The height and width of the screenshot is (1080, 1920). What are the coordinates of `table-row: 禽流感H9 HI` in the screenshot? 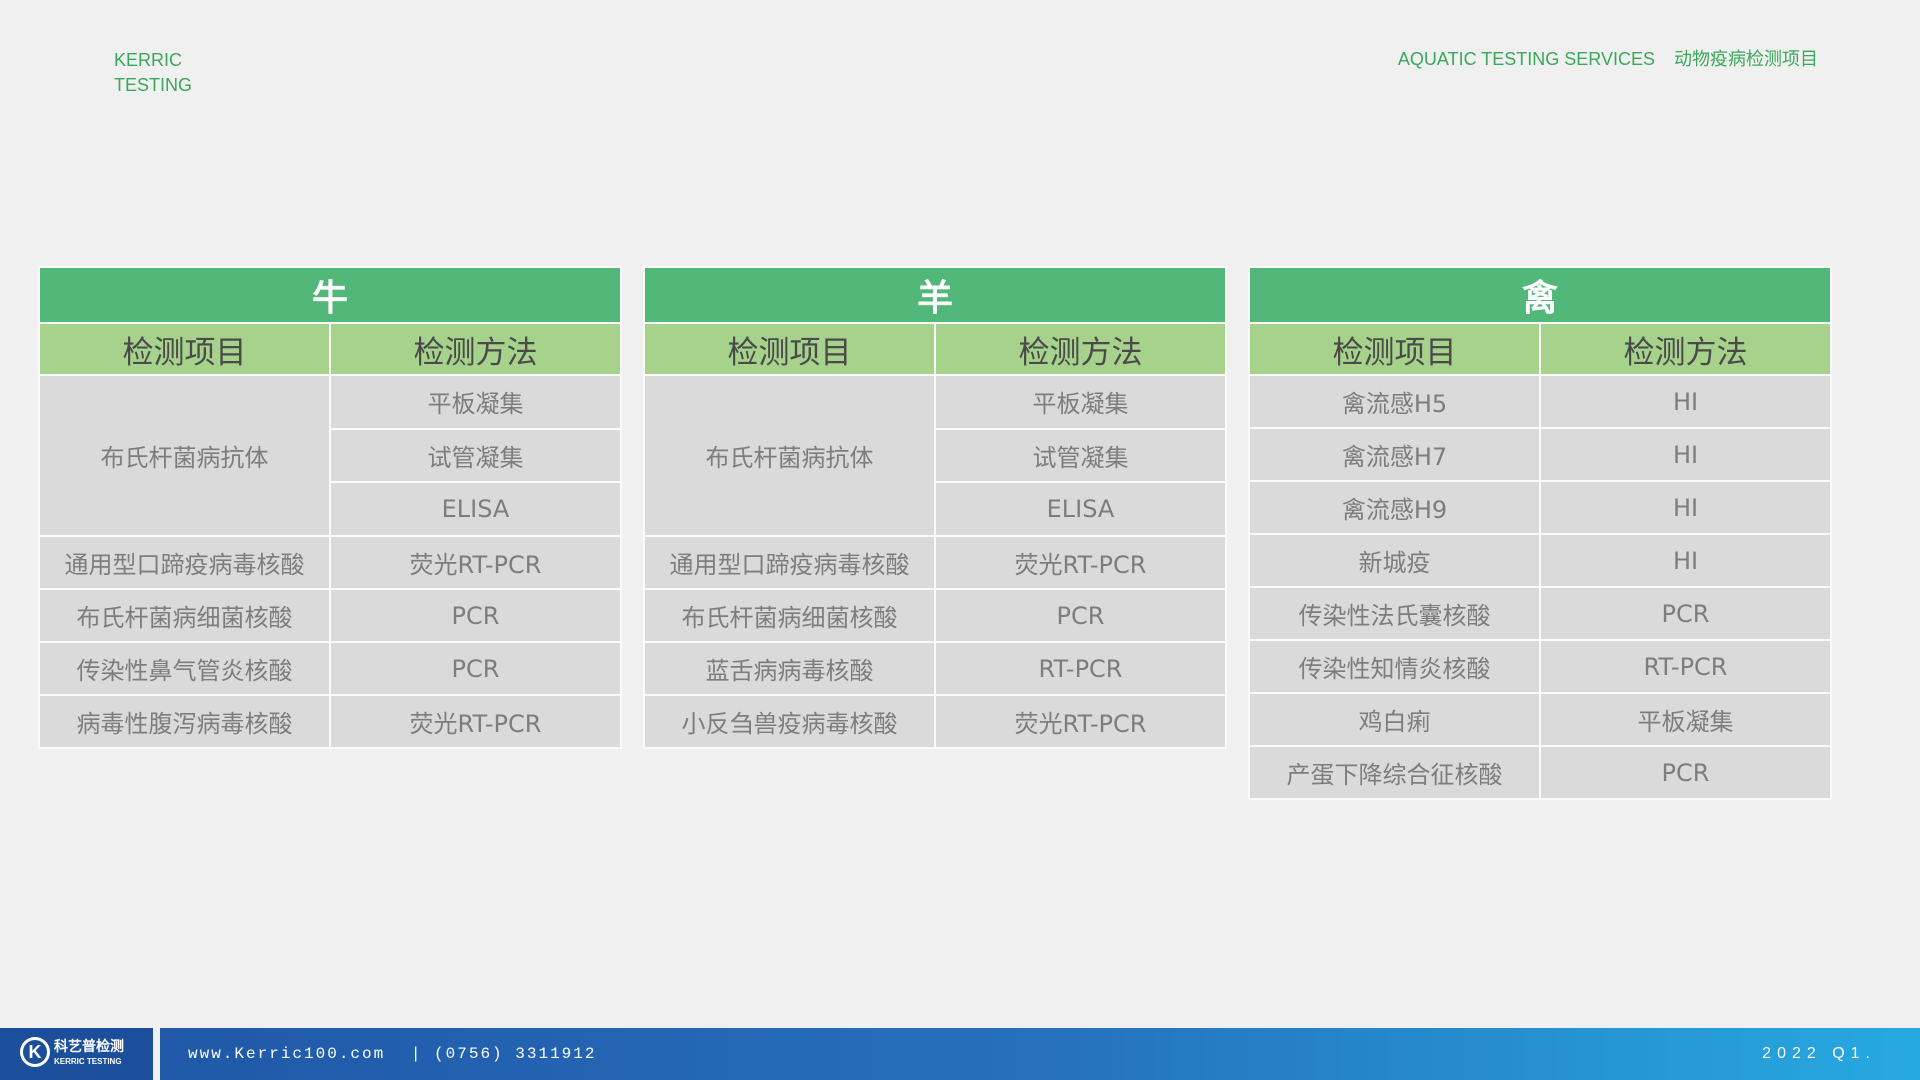 It's located at (1540, 507).